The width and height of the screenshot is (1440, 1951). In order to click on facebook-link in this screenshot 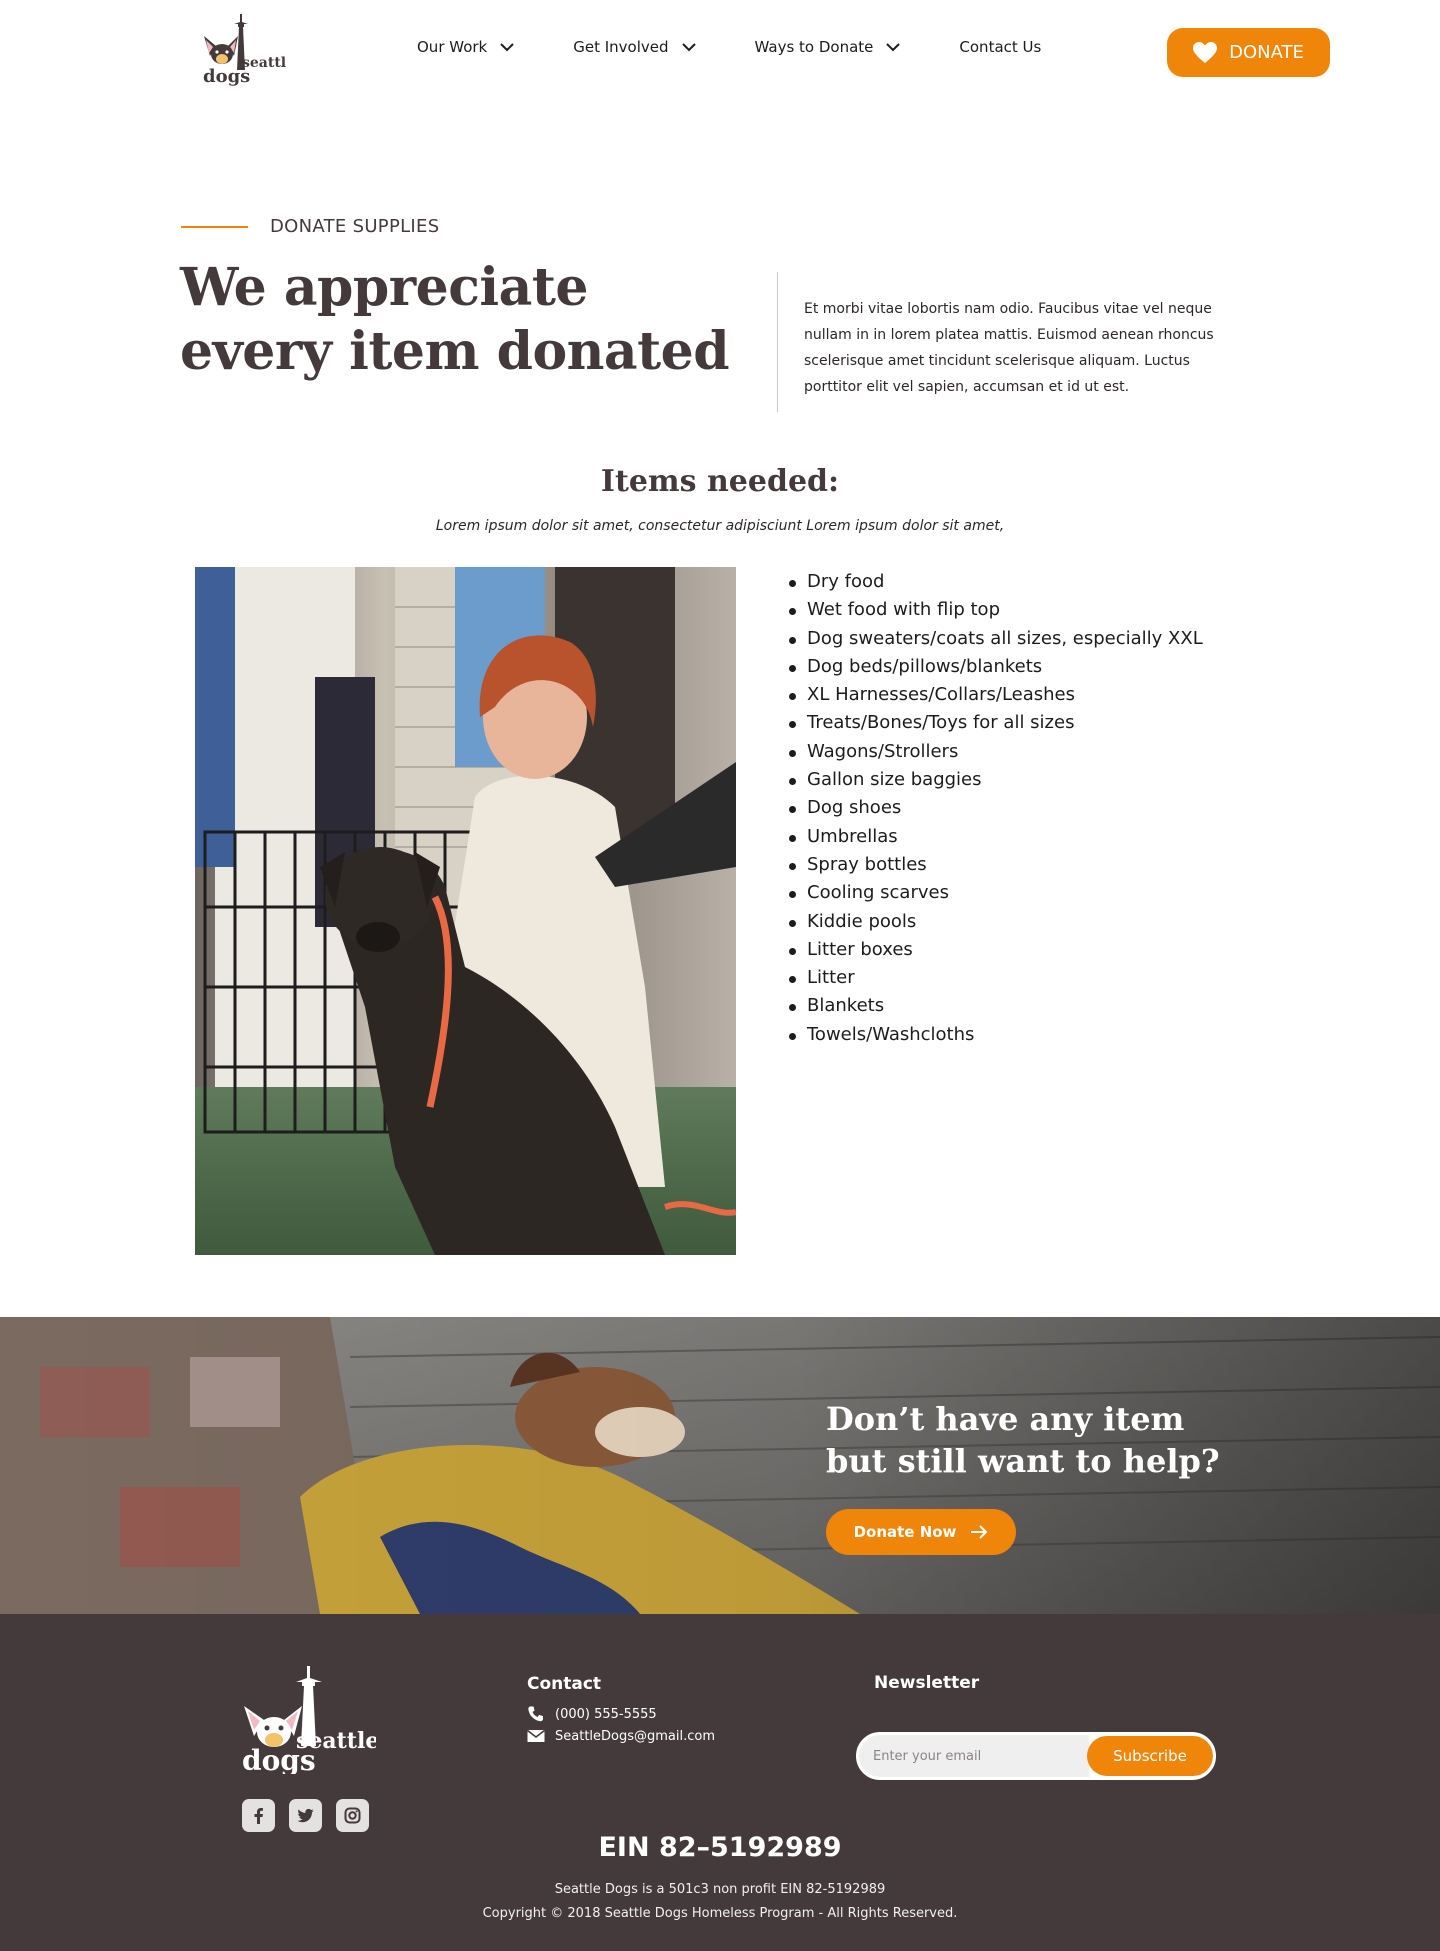, I will do `click(258, 1815)`.